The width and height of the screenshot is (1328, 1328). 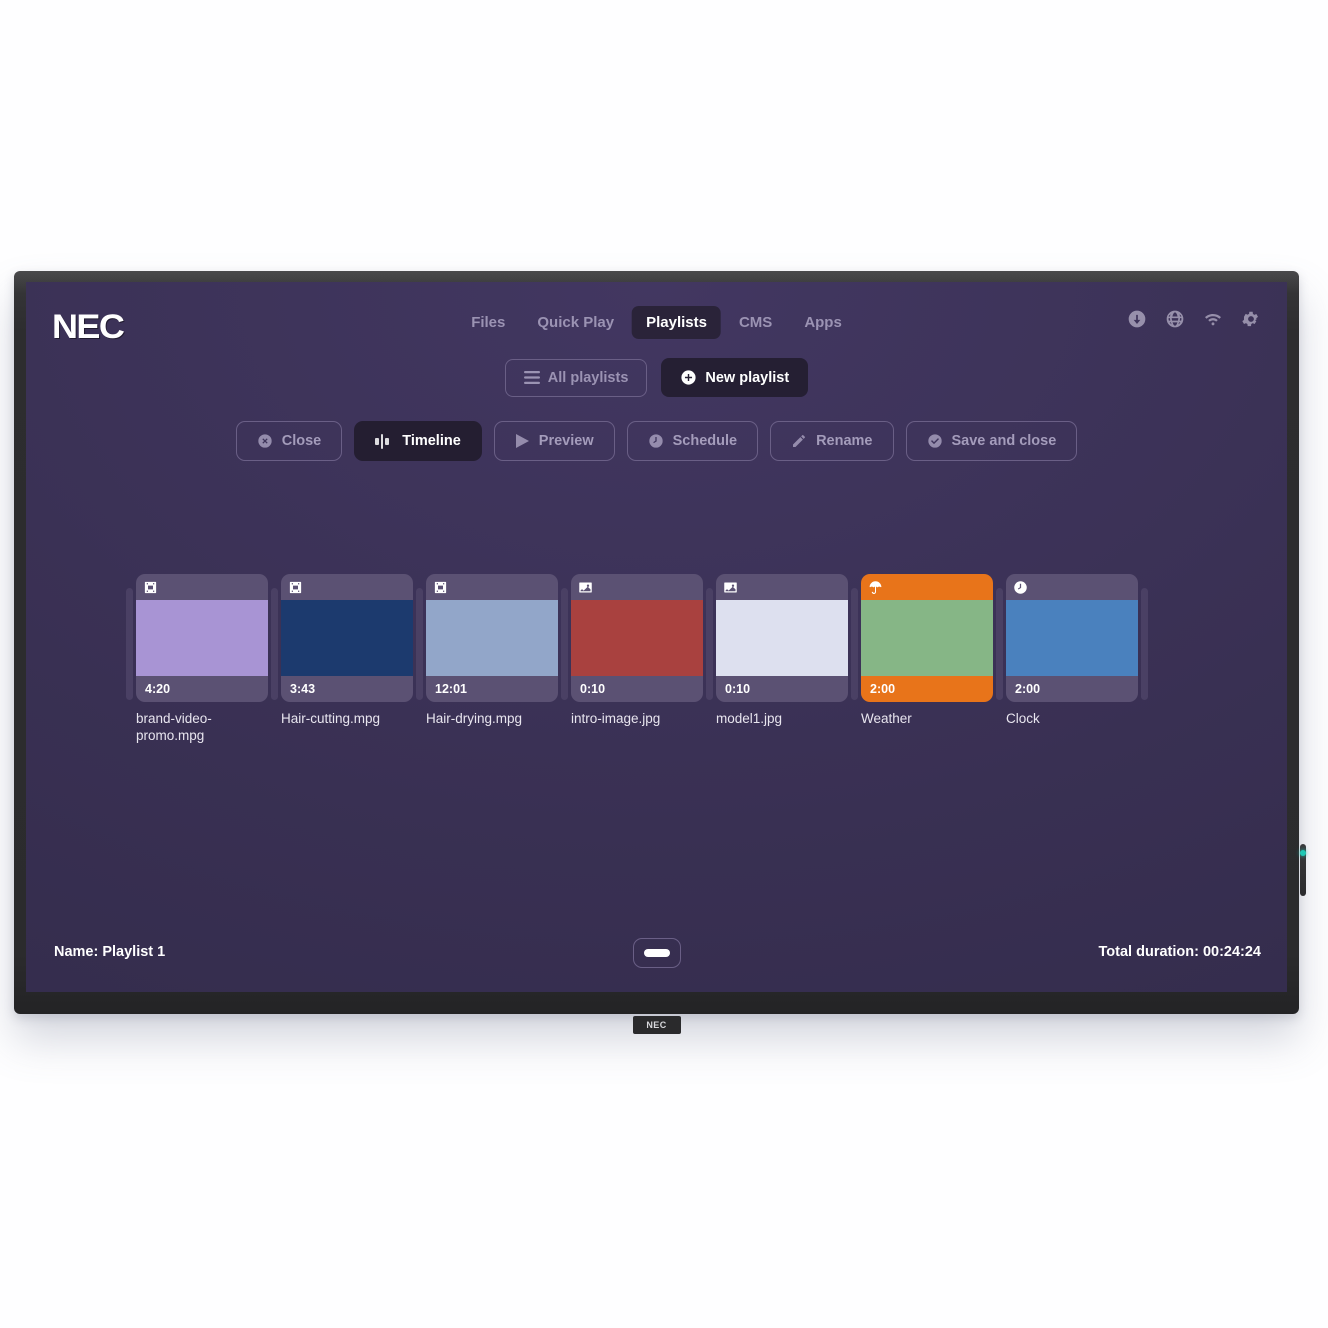 I want to click on main-nav: Files Quick Play Playlists CMS Apps, so click(x=656, y=322).